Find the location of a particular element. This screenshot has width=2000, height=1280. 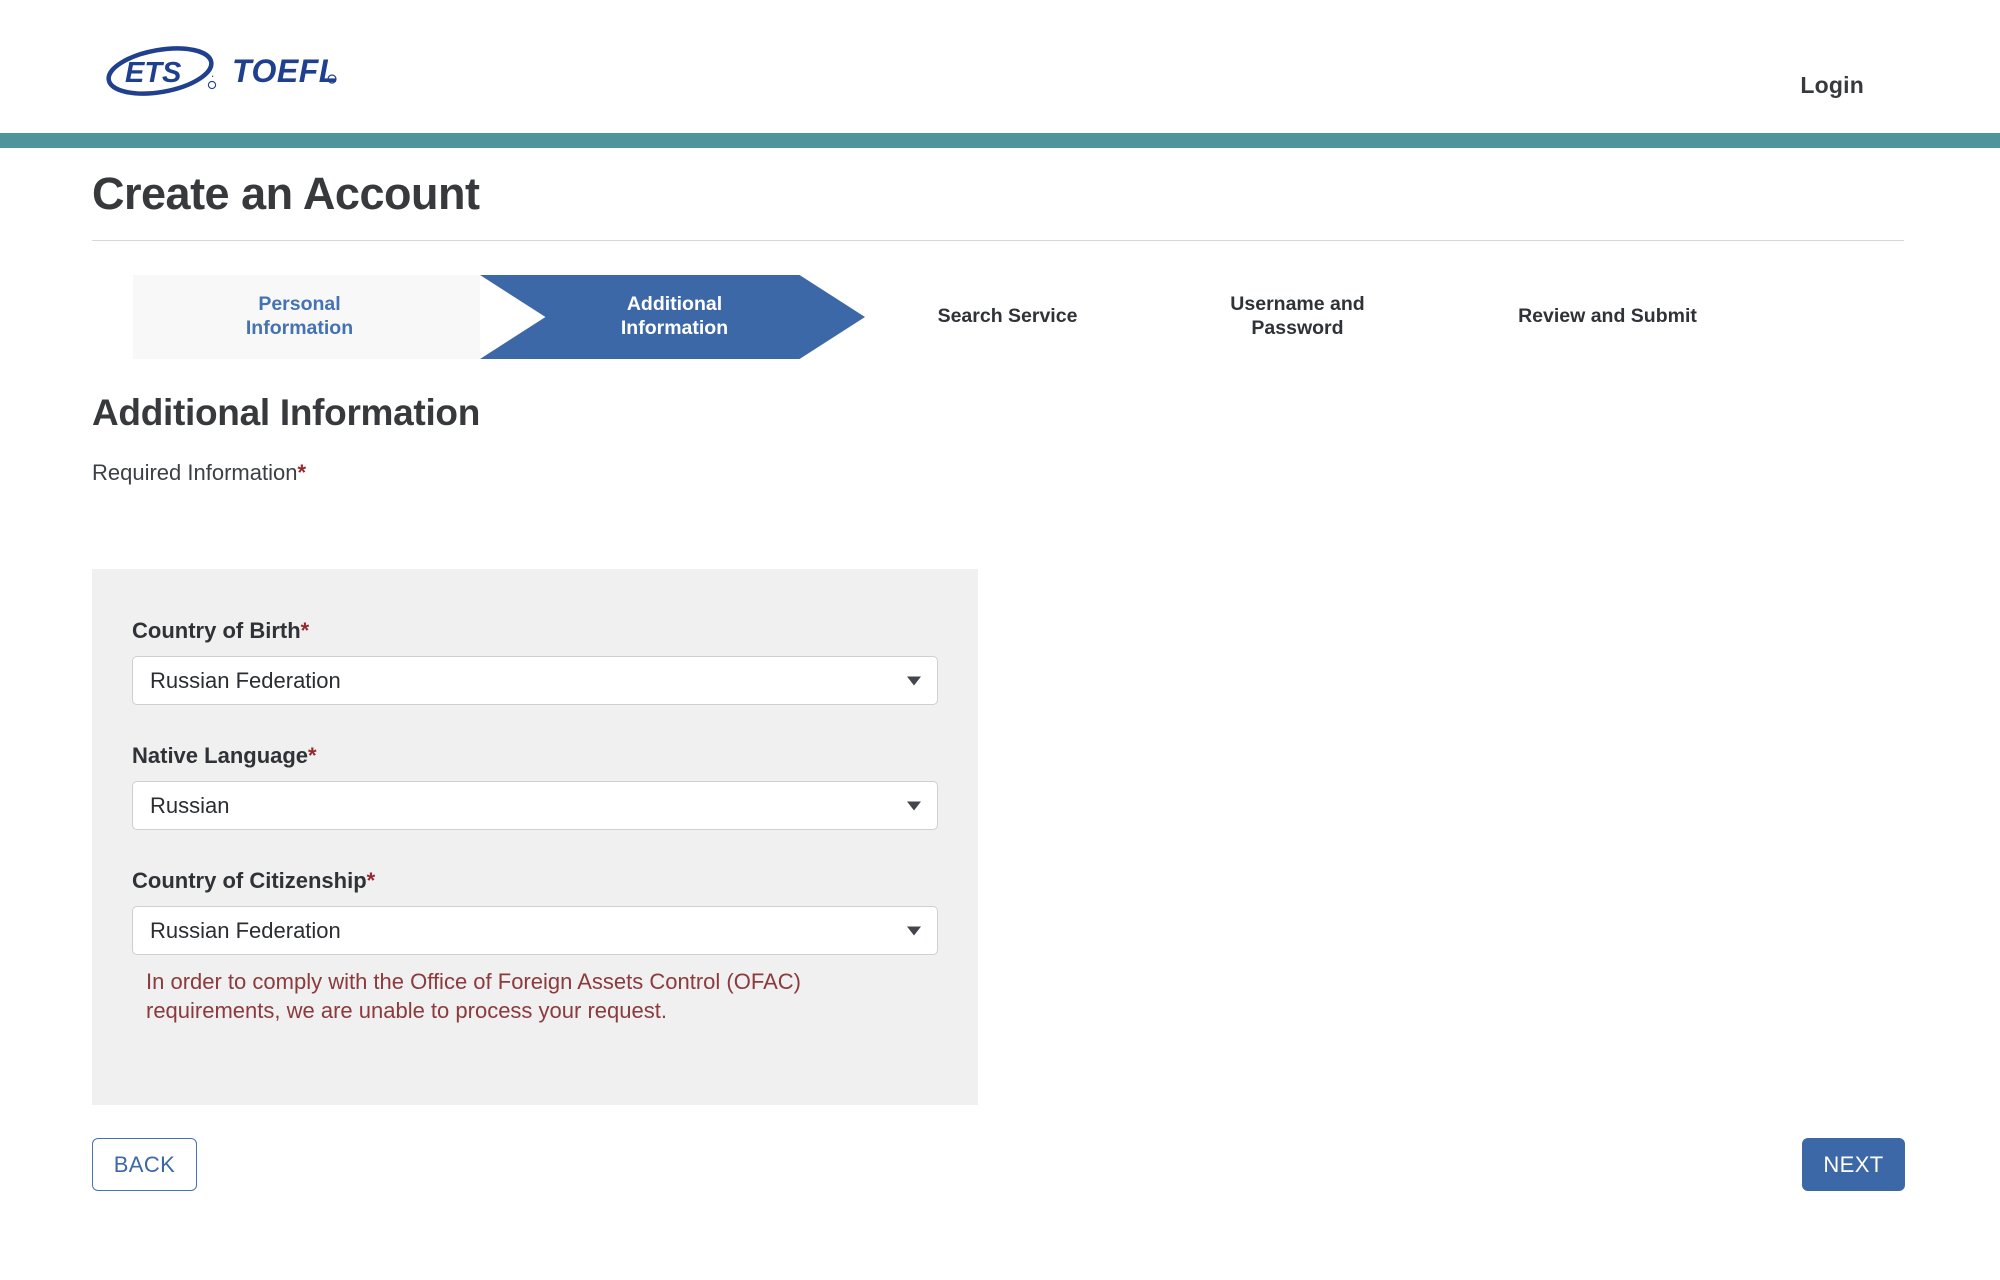

svg-text: TOEFL is located at coordinates (285, 71).